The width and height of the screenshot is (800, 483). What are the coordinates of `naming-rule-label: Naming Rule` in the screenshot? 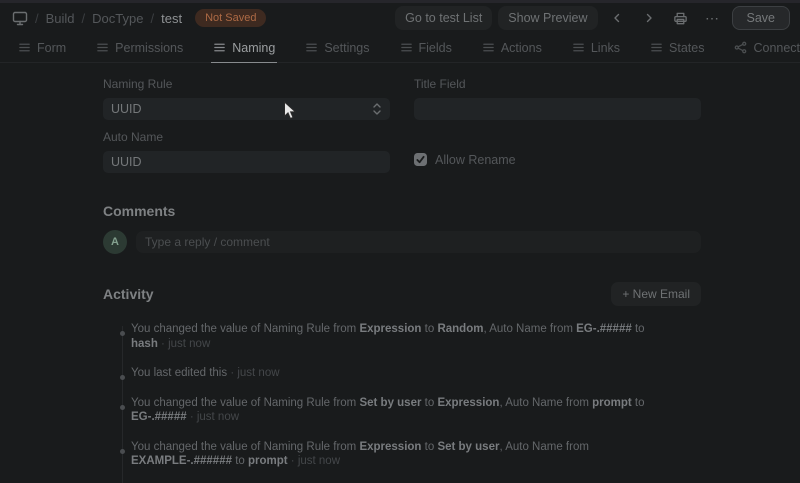 It's located at (138, 84).